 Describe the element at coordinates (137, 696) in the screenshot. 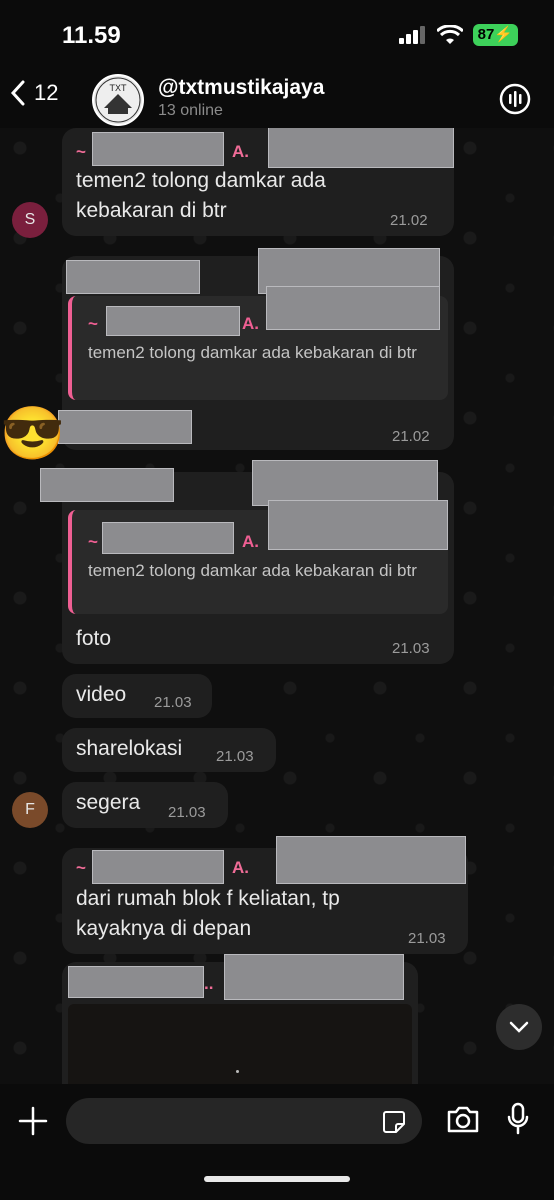

I see `message-bubble: video 21.03` at that location.